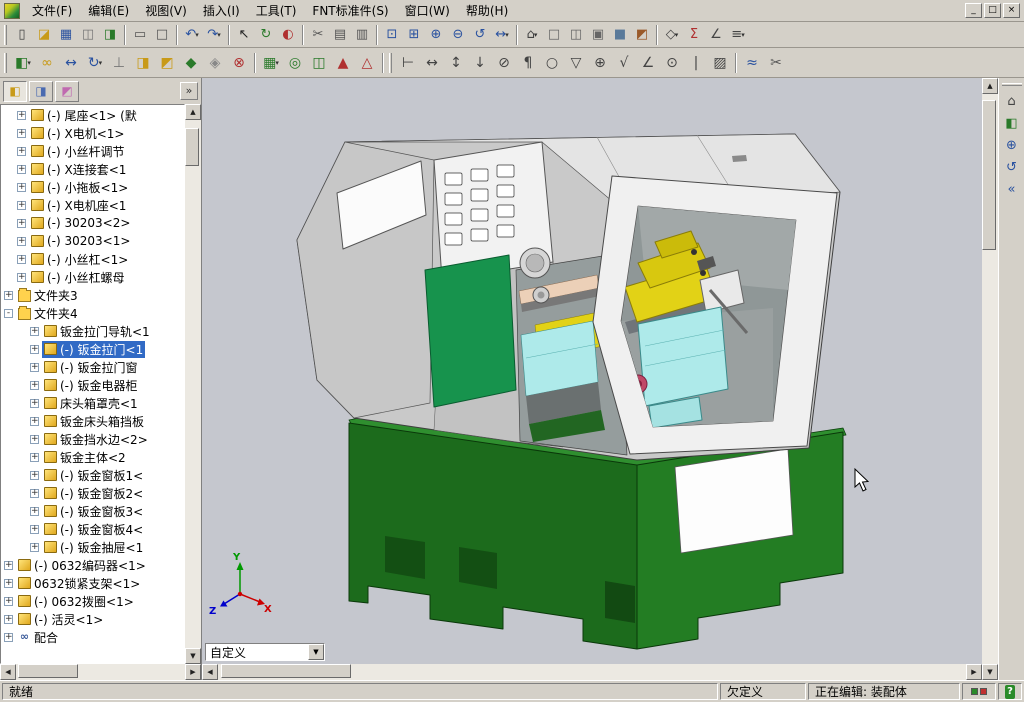 The width and height of the screenshot is (1024, 702). Describe the element at coordinates (66, 35) in the screenshot. I see `save-button: ▦` at that location.